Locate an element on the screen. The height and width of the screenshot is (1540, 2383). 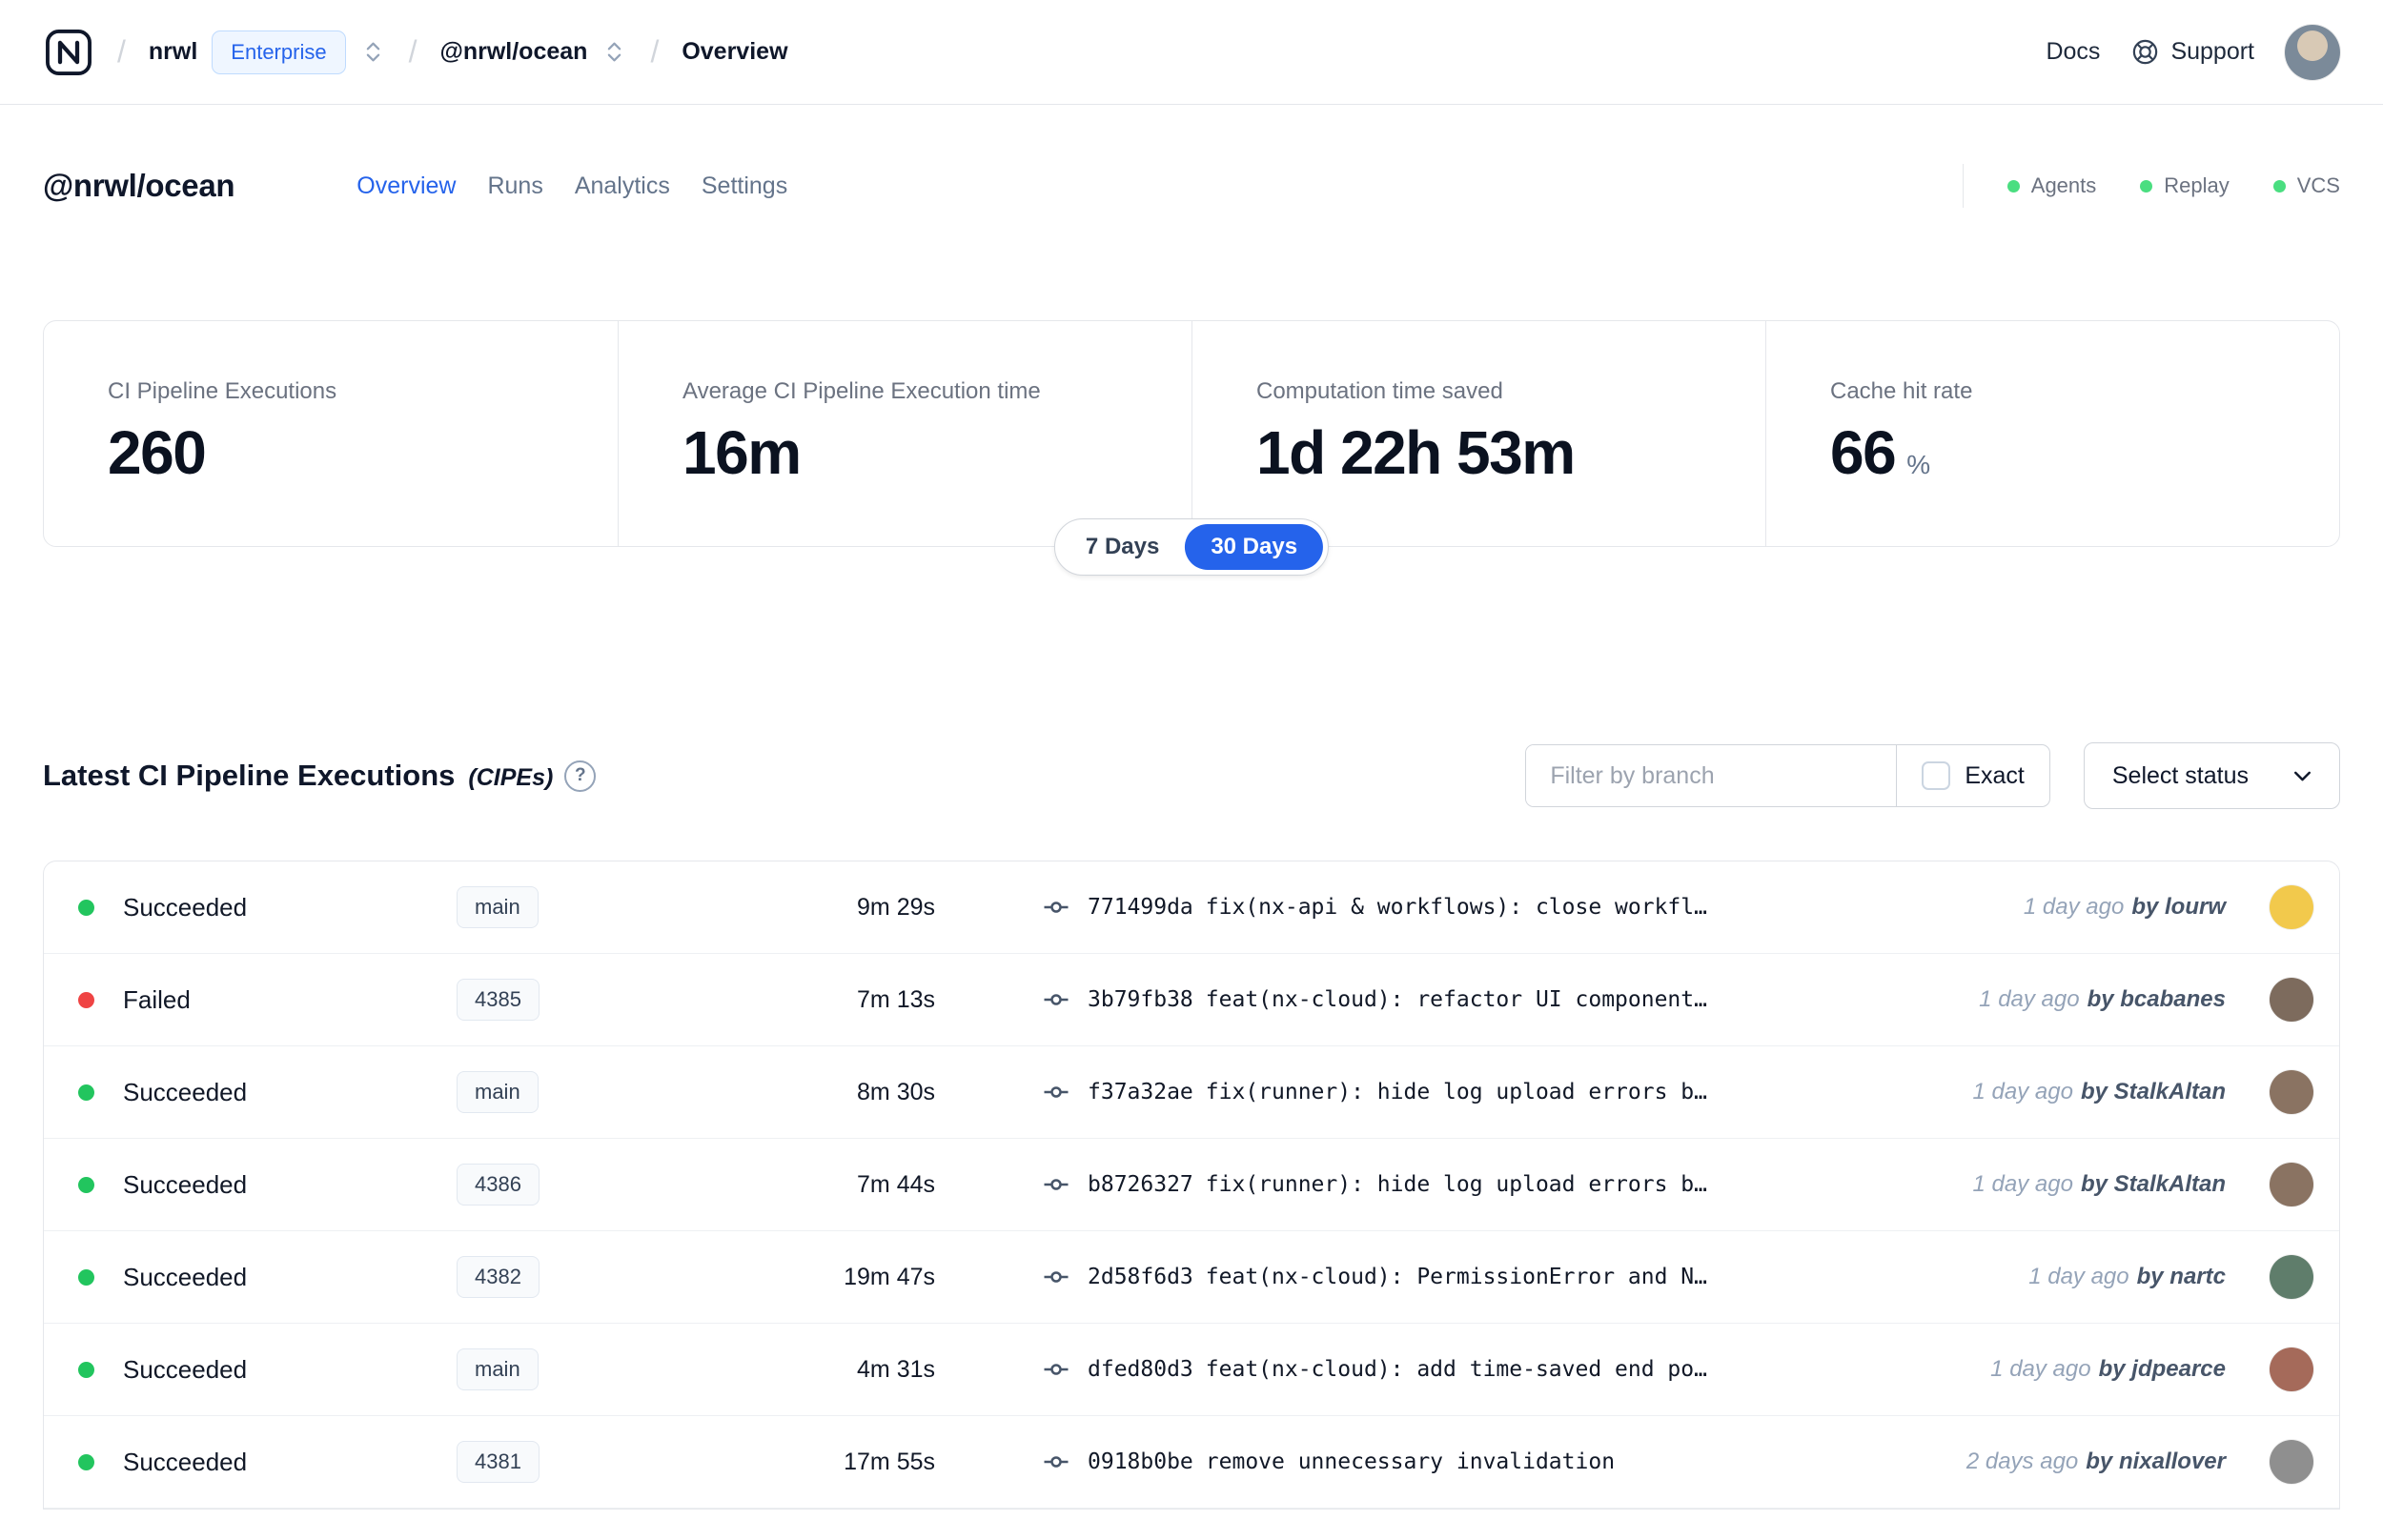
stat-average-execution-time: Average CI Pipeline Execution time 16m is located at coordinates (905, 433).